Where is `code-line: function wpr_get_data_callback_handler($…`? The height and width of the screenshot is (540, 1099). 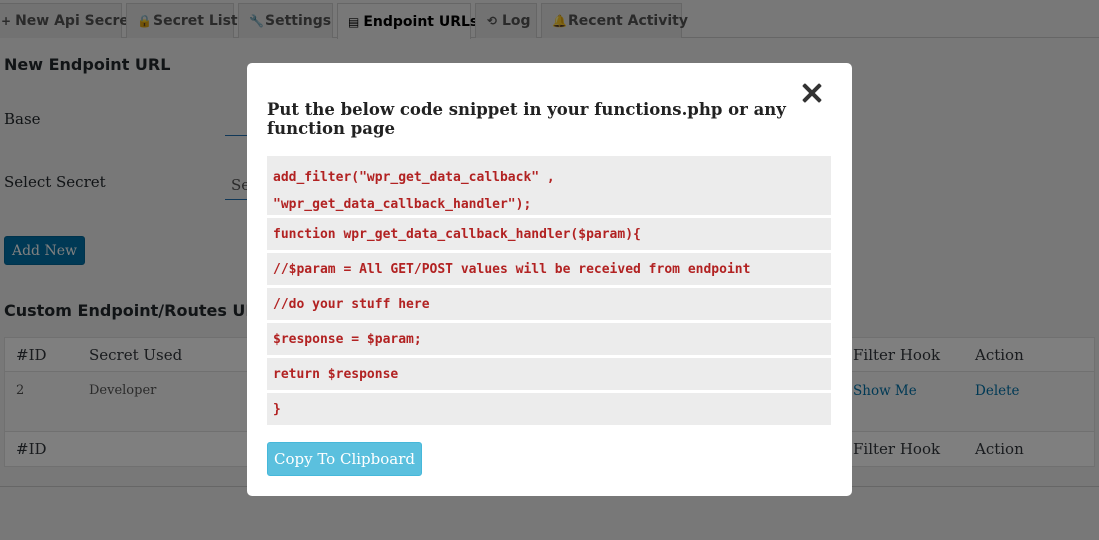 code-line: function wpr_get_data_callback_handler($… is located at coordinates (549, 234).